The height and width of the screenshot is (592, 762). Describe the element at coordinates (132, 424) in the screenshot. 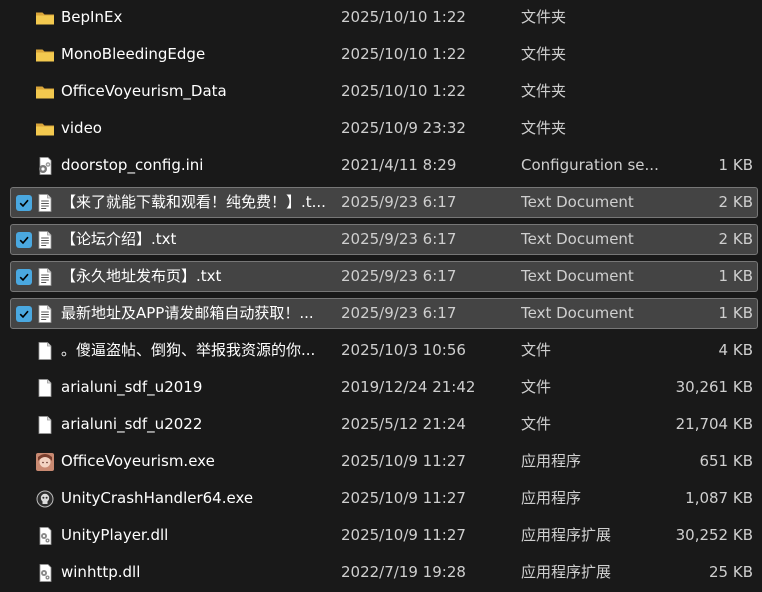

I see `file-name: arialuni_sdf_u2022` at that location.